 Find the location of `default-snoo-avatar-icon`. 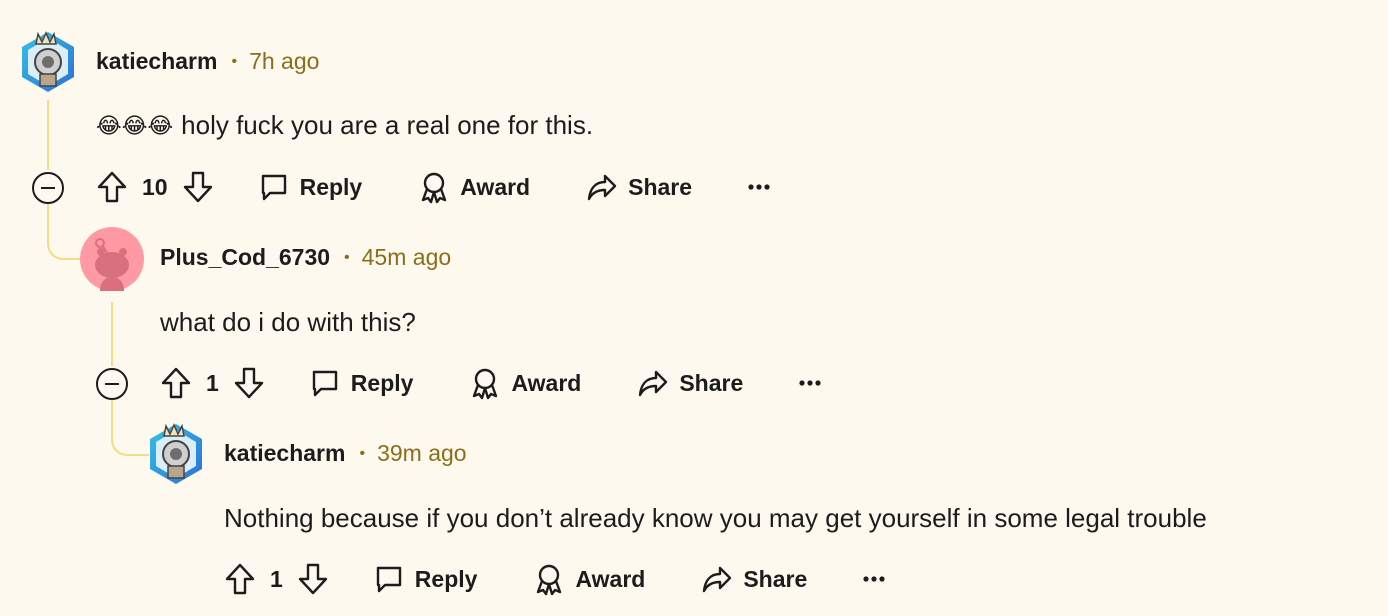

default-snoo-avatar-icon is located at coordinates (112, 259).